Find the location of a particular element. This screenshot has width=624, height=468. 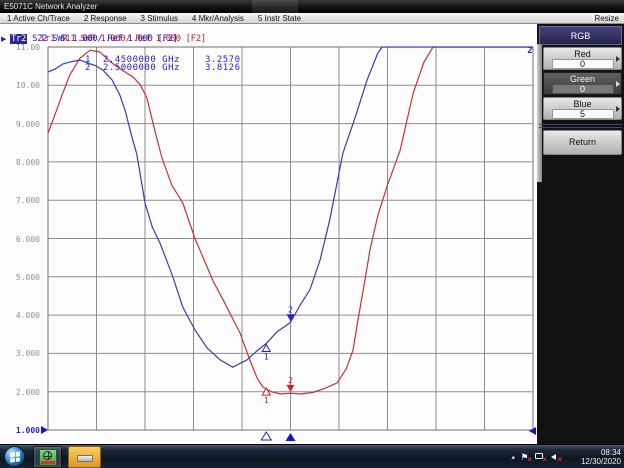

softkey-menu-title: RGB is located at coordinates (580, 35).